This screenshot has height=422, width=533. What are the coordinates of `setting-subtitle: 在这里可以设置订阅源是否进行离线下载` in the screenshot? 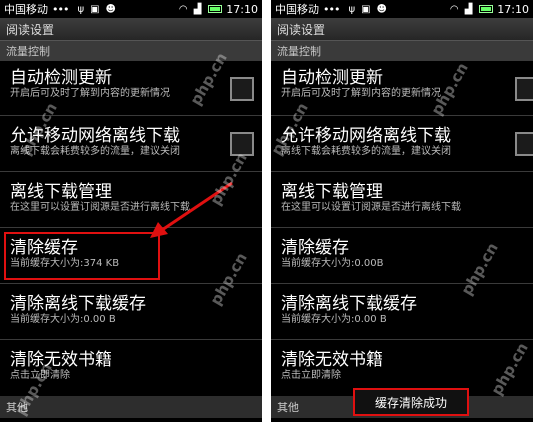 It's located at (371, 207).